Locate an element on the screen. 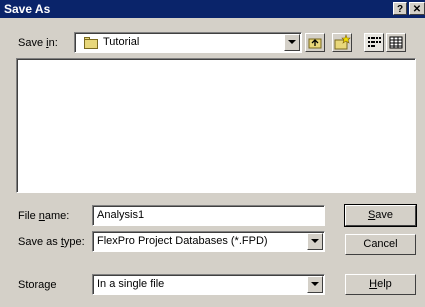 This screenshot has height=307, width=425. details-view-button is located at coordinates (396, 42).